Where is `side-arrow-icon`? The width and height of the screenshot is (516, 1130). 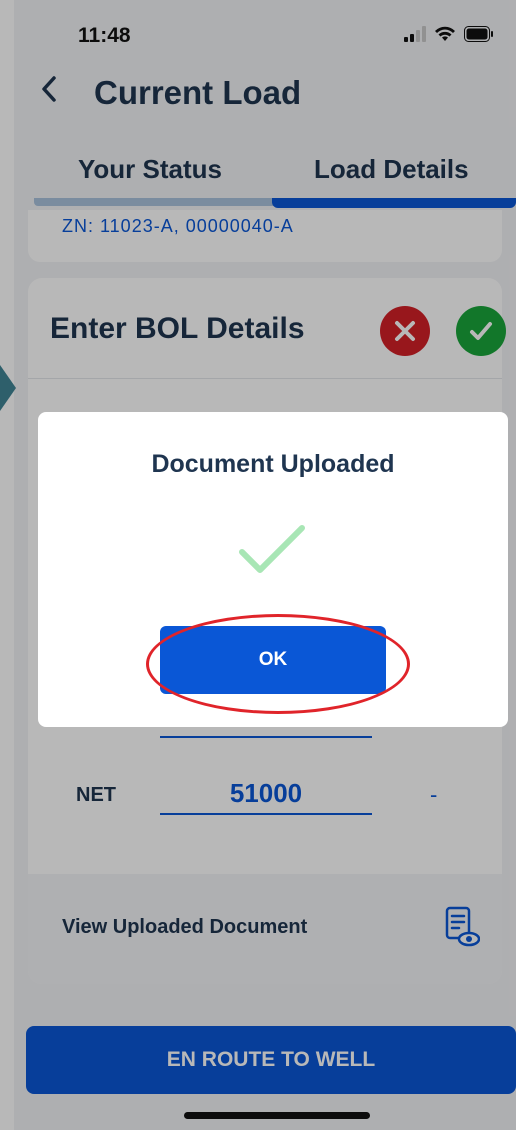
side-arrow-icon is located at coordinates (8, 388).